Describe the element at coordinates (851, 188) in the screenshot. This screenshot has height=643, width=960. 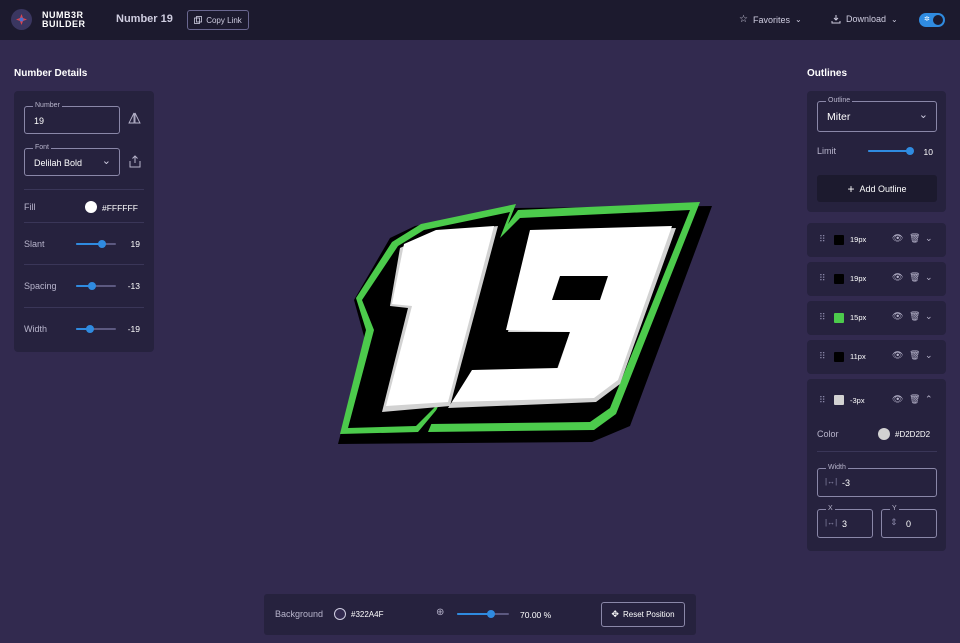
I see `plus-icon: +` at that location.